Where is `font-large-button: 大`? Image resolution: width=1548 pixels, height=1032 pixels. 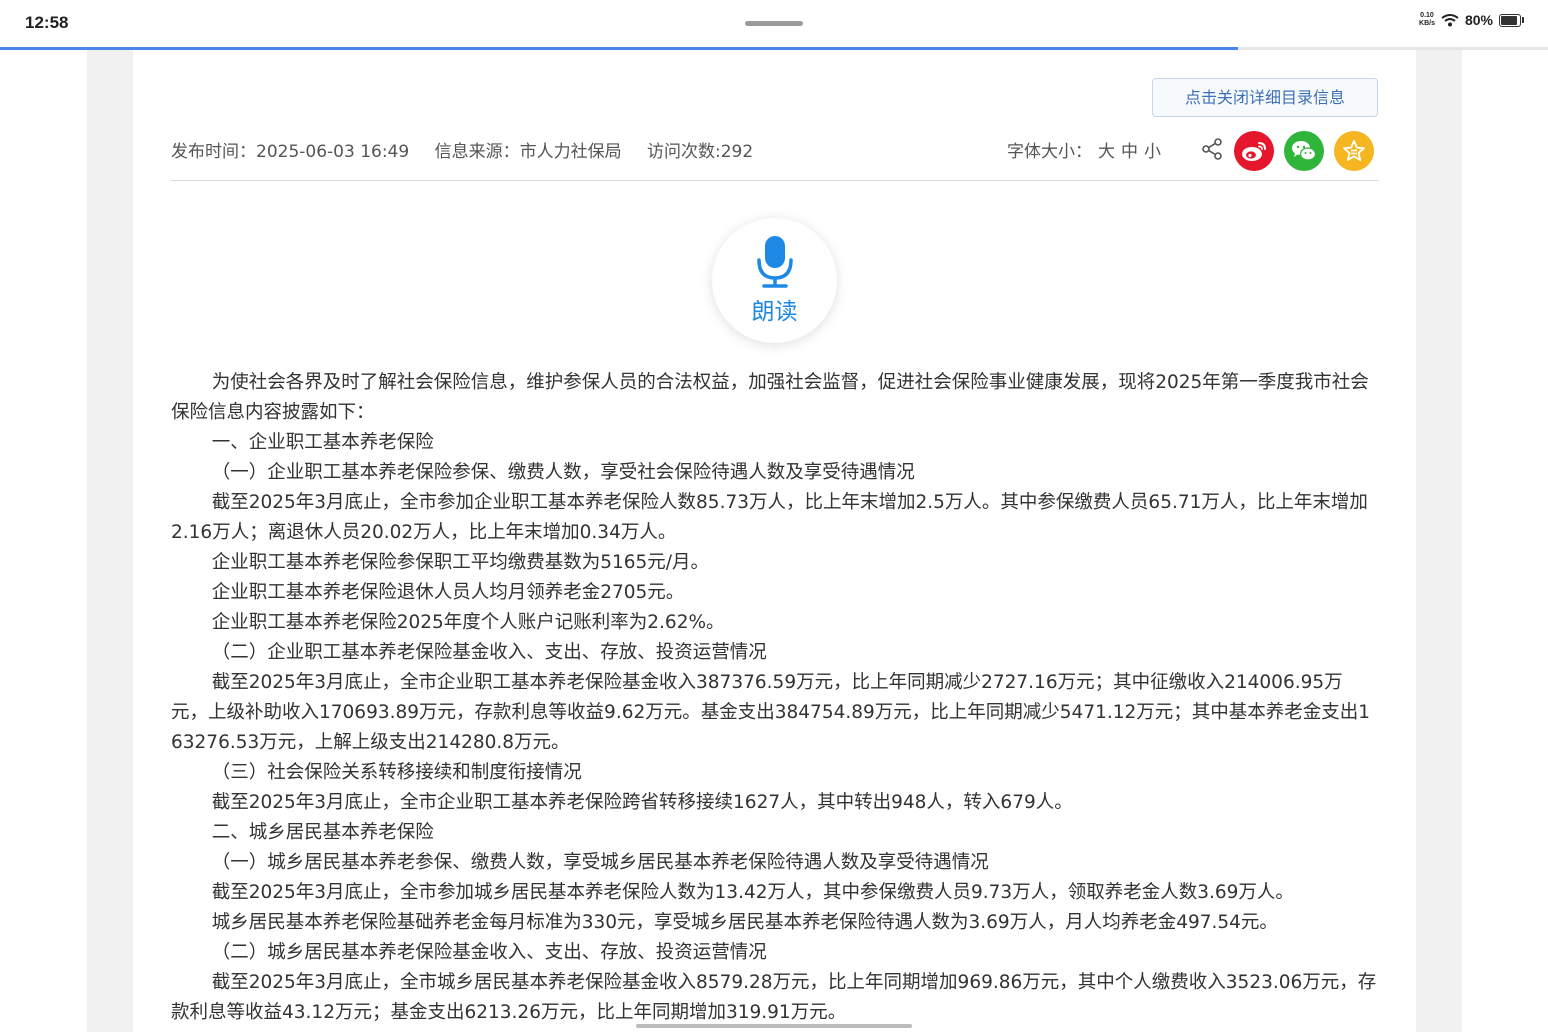
font-large-button: 大 is located at coordinates (1106, 152).